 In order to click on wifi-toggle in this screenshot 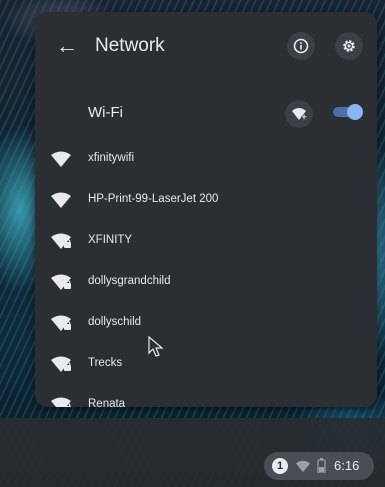, I will do `click(348, 112)`.